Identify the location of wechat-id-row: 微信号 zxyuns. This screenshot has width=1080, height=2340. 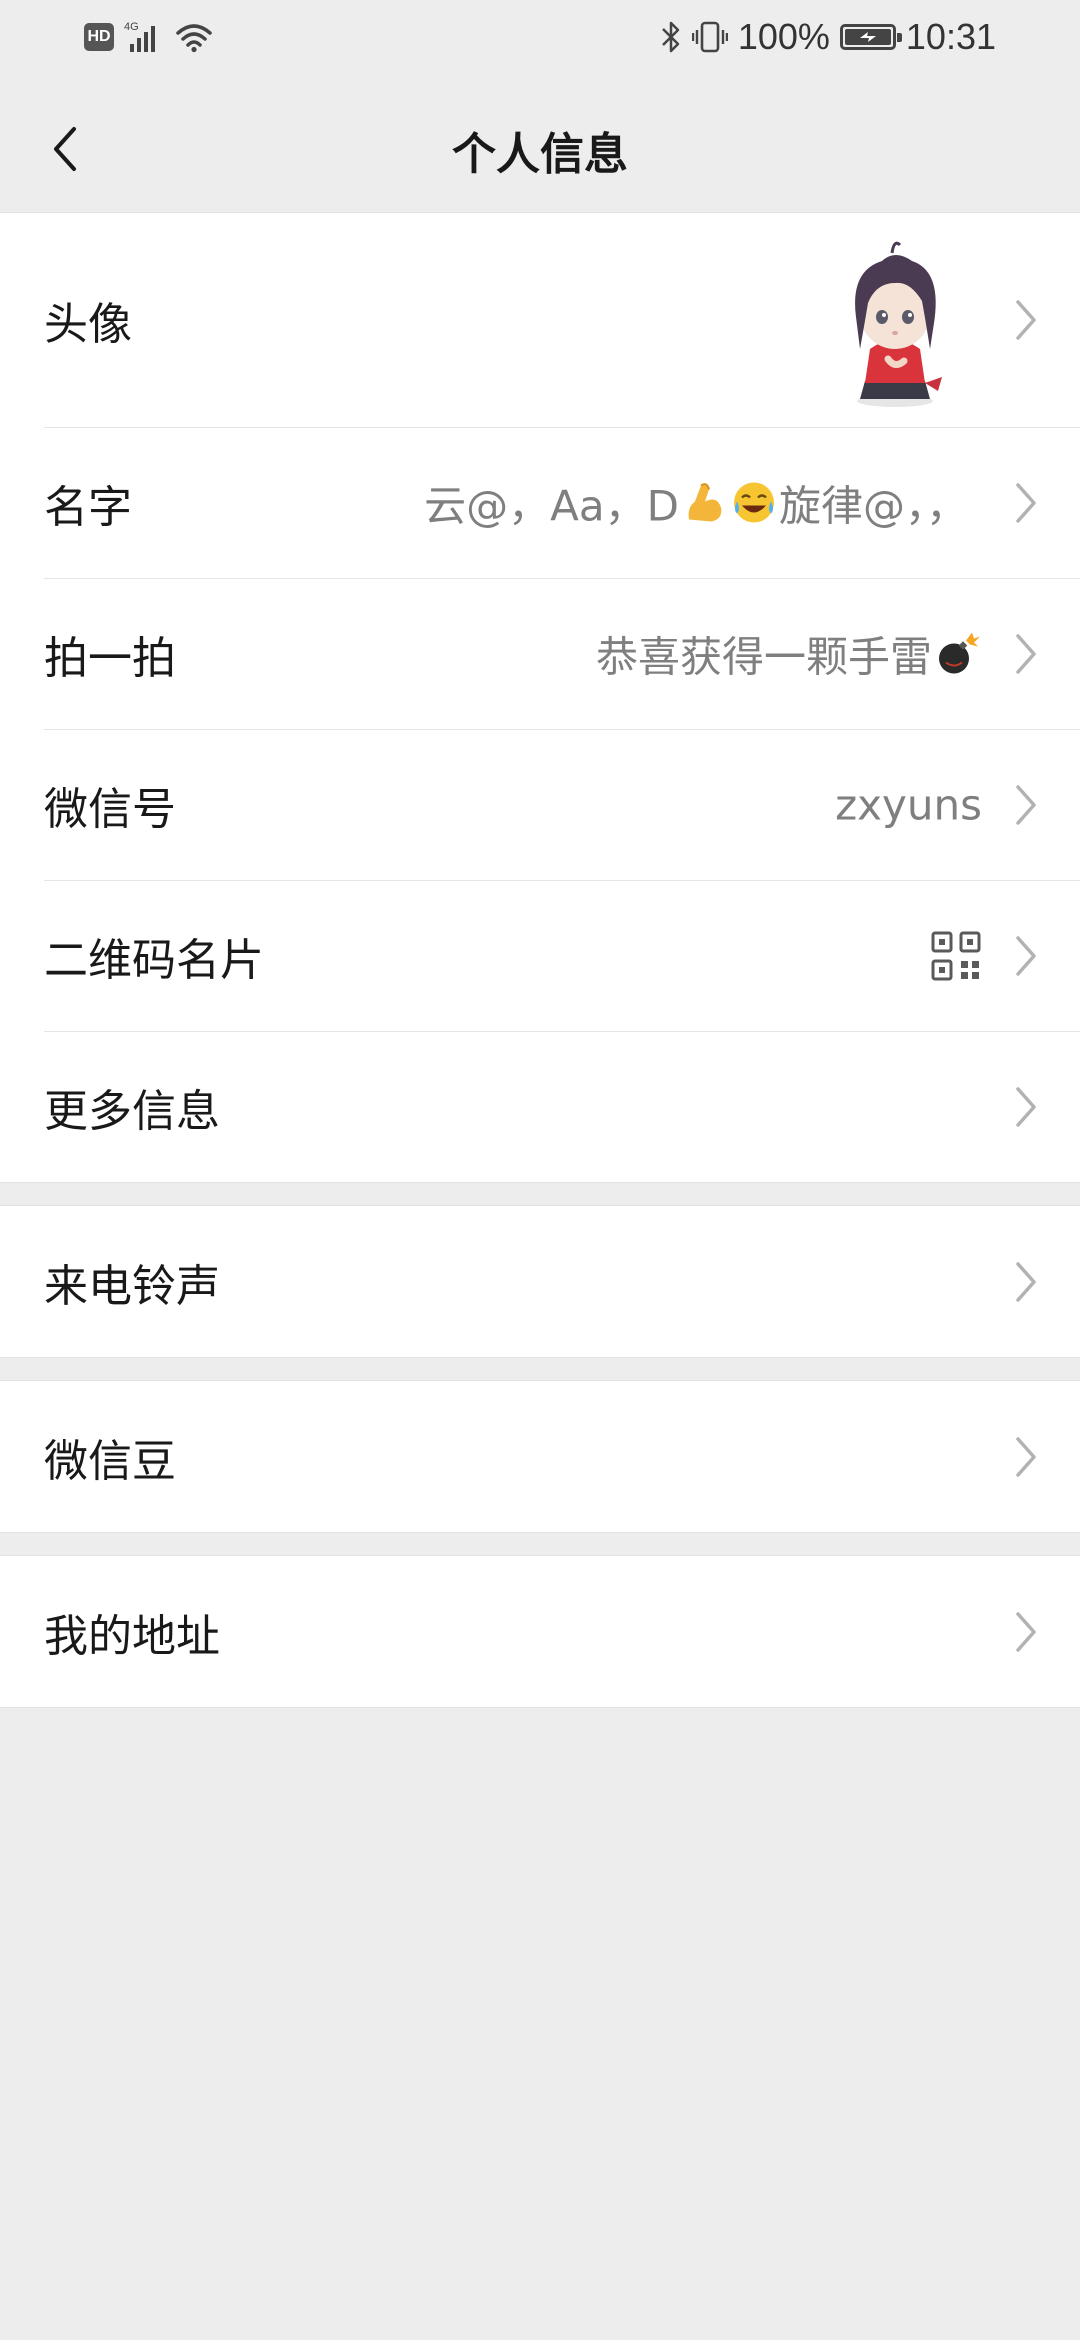
(540, 804).